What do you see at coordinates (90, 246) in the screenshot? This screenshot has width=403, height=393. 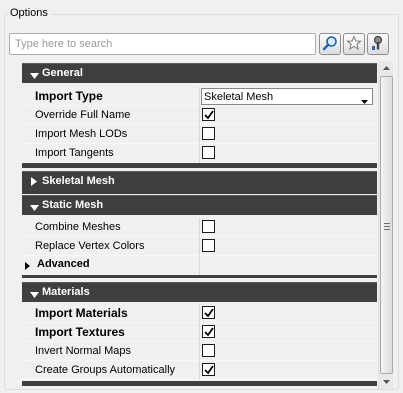 I see `property-label: Replace Vertex Colors` at bounding box center [90, 246].